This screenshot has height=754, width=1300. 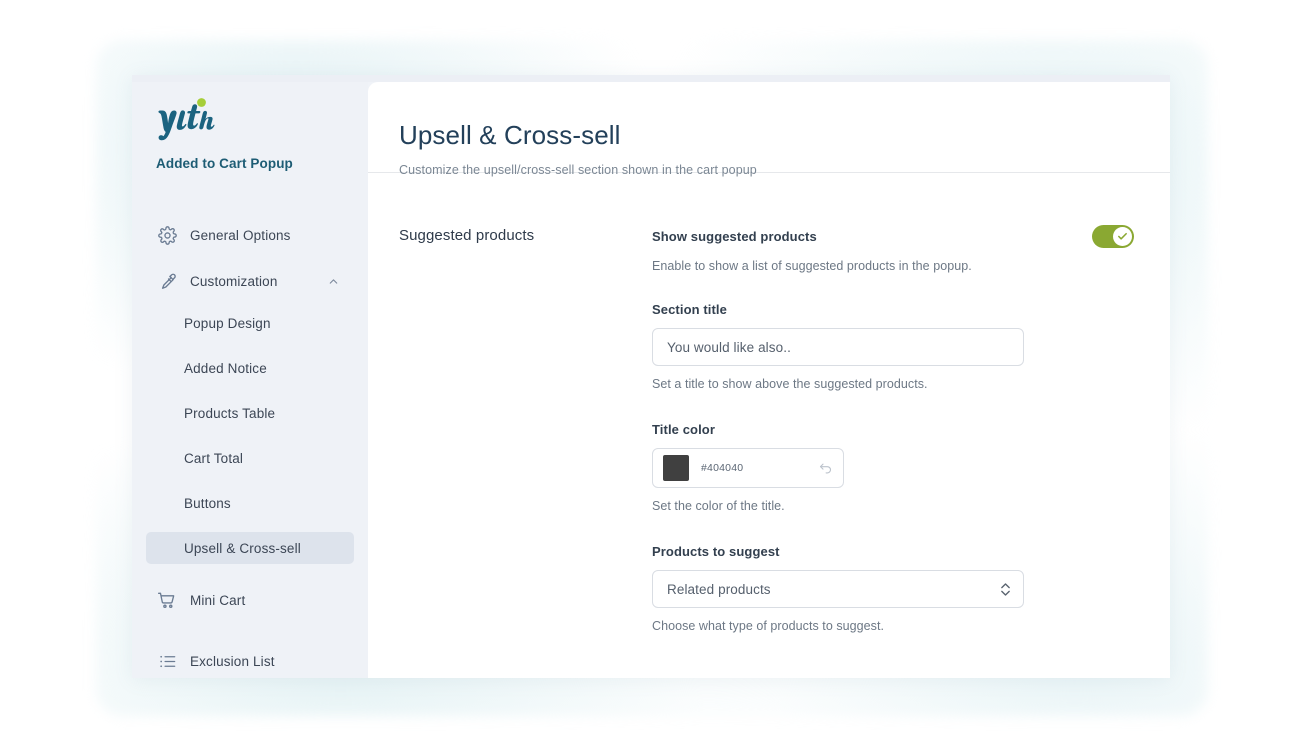 I want to click on toggle-knob-check-icon, so click(x=1122, y=236).